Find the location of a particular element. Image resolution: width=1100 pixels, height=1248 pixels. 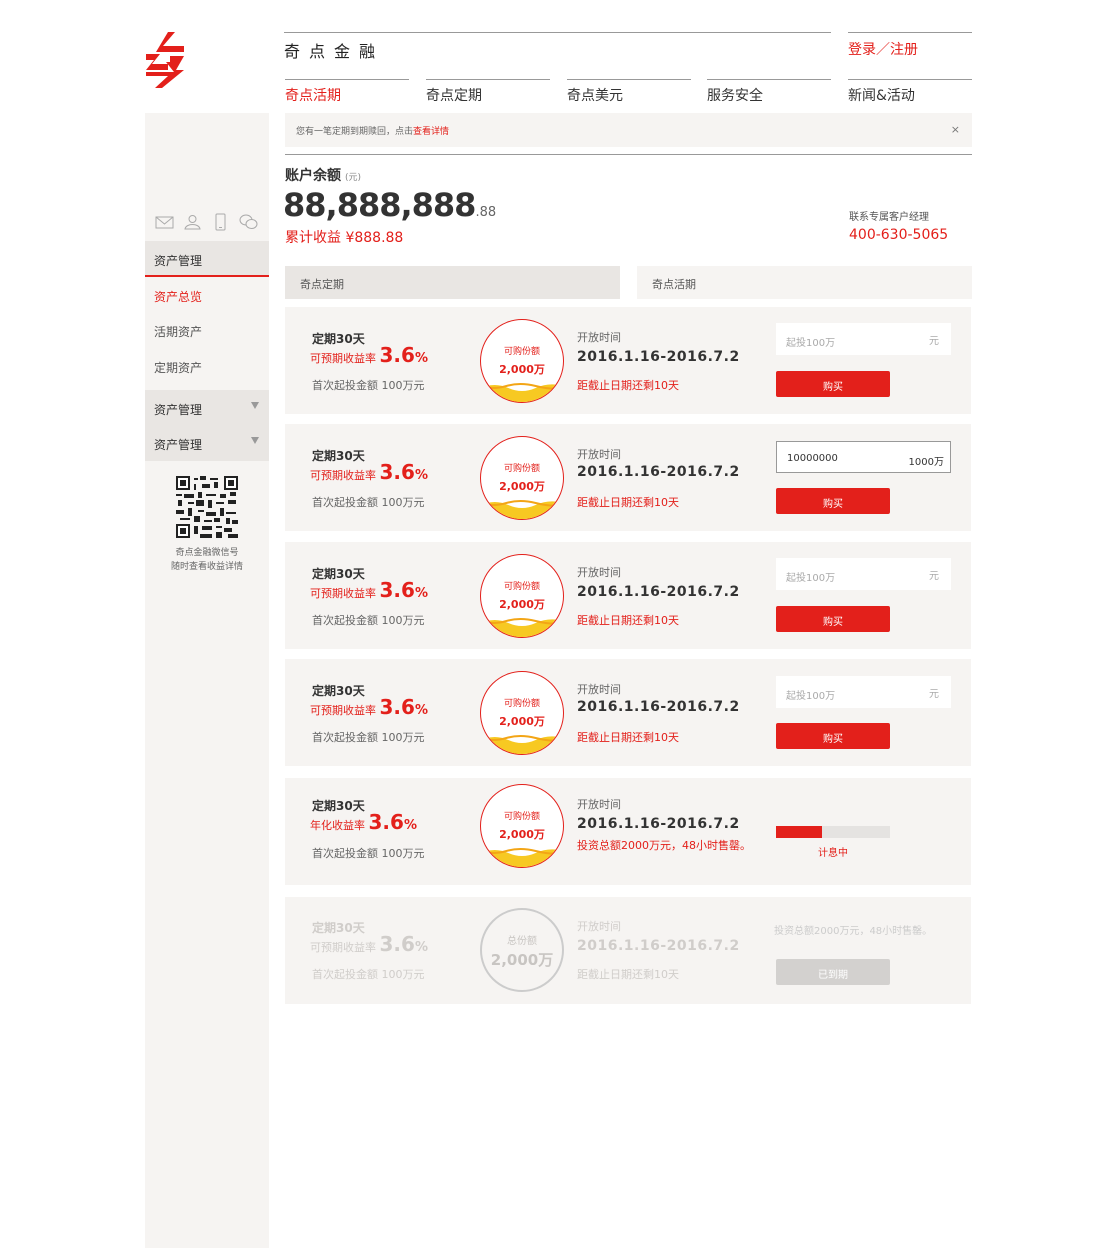

circle-label: 总份额 is located at coordinates (522, 941).